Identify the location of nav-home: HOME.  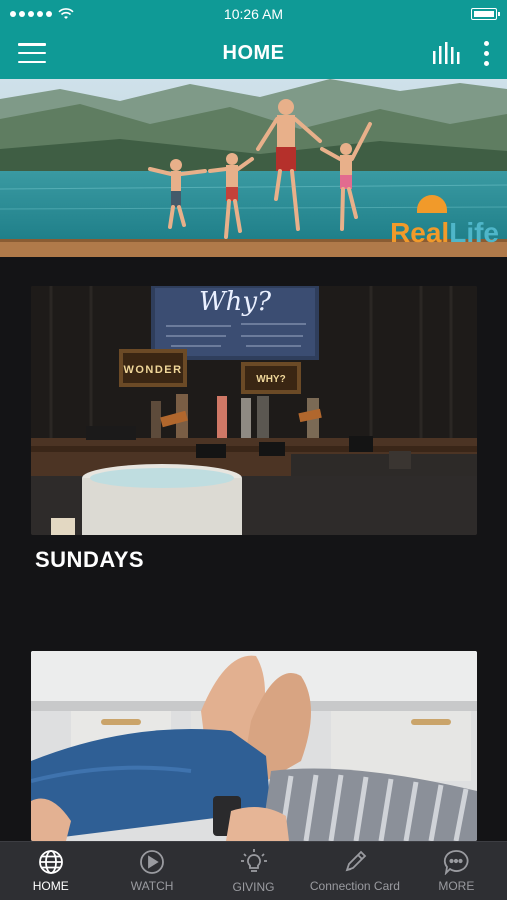
(50, 871).